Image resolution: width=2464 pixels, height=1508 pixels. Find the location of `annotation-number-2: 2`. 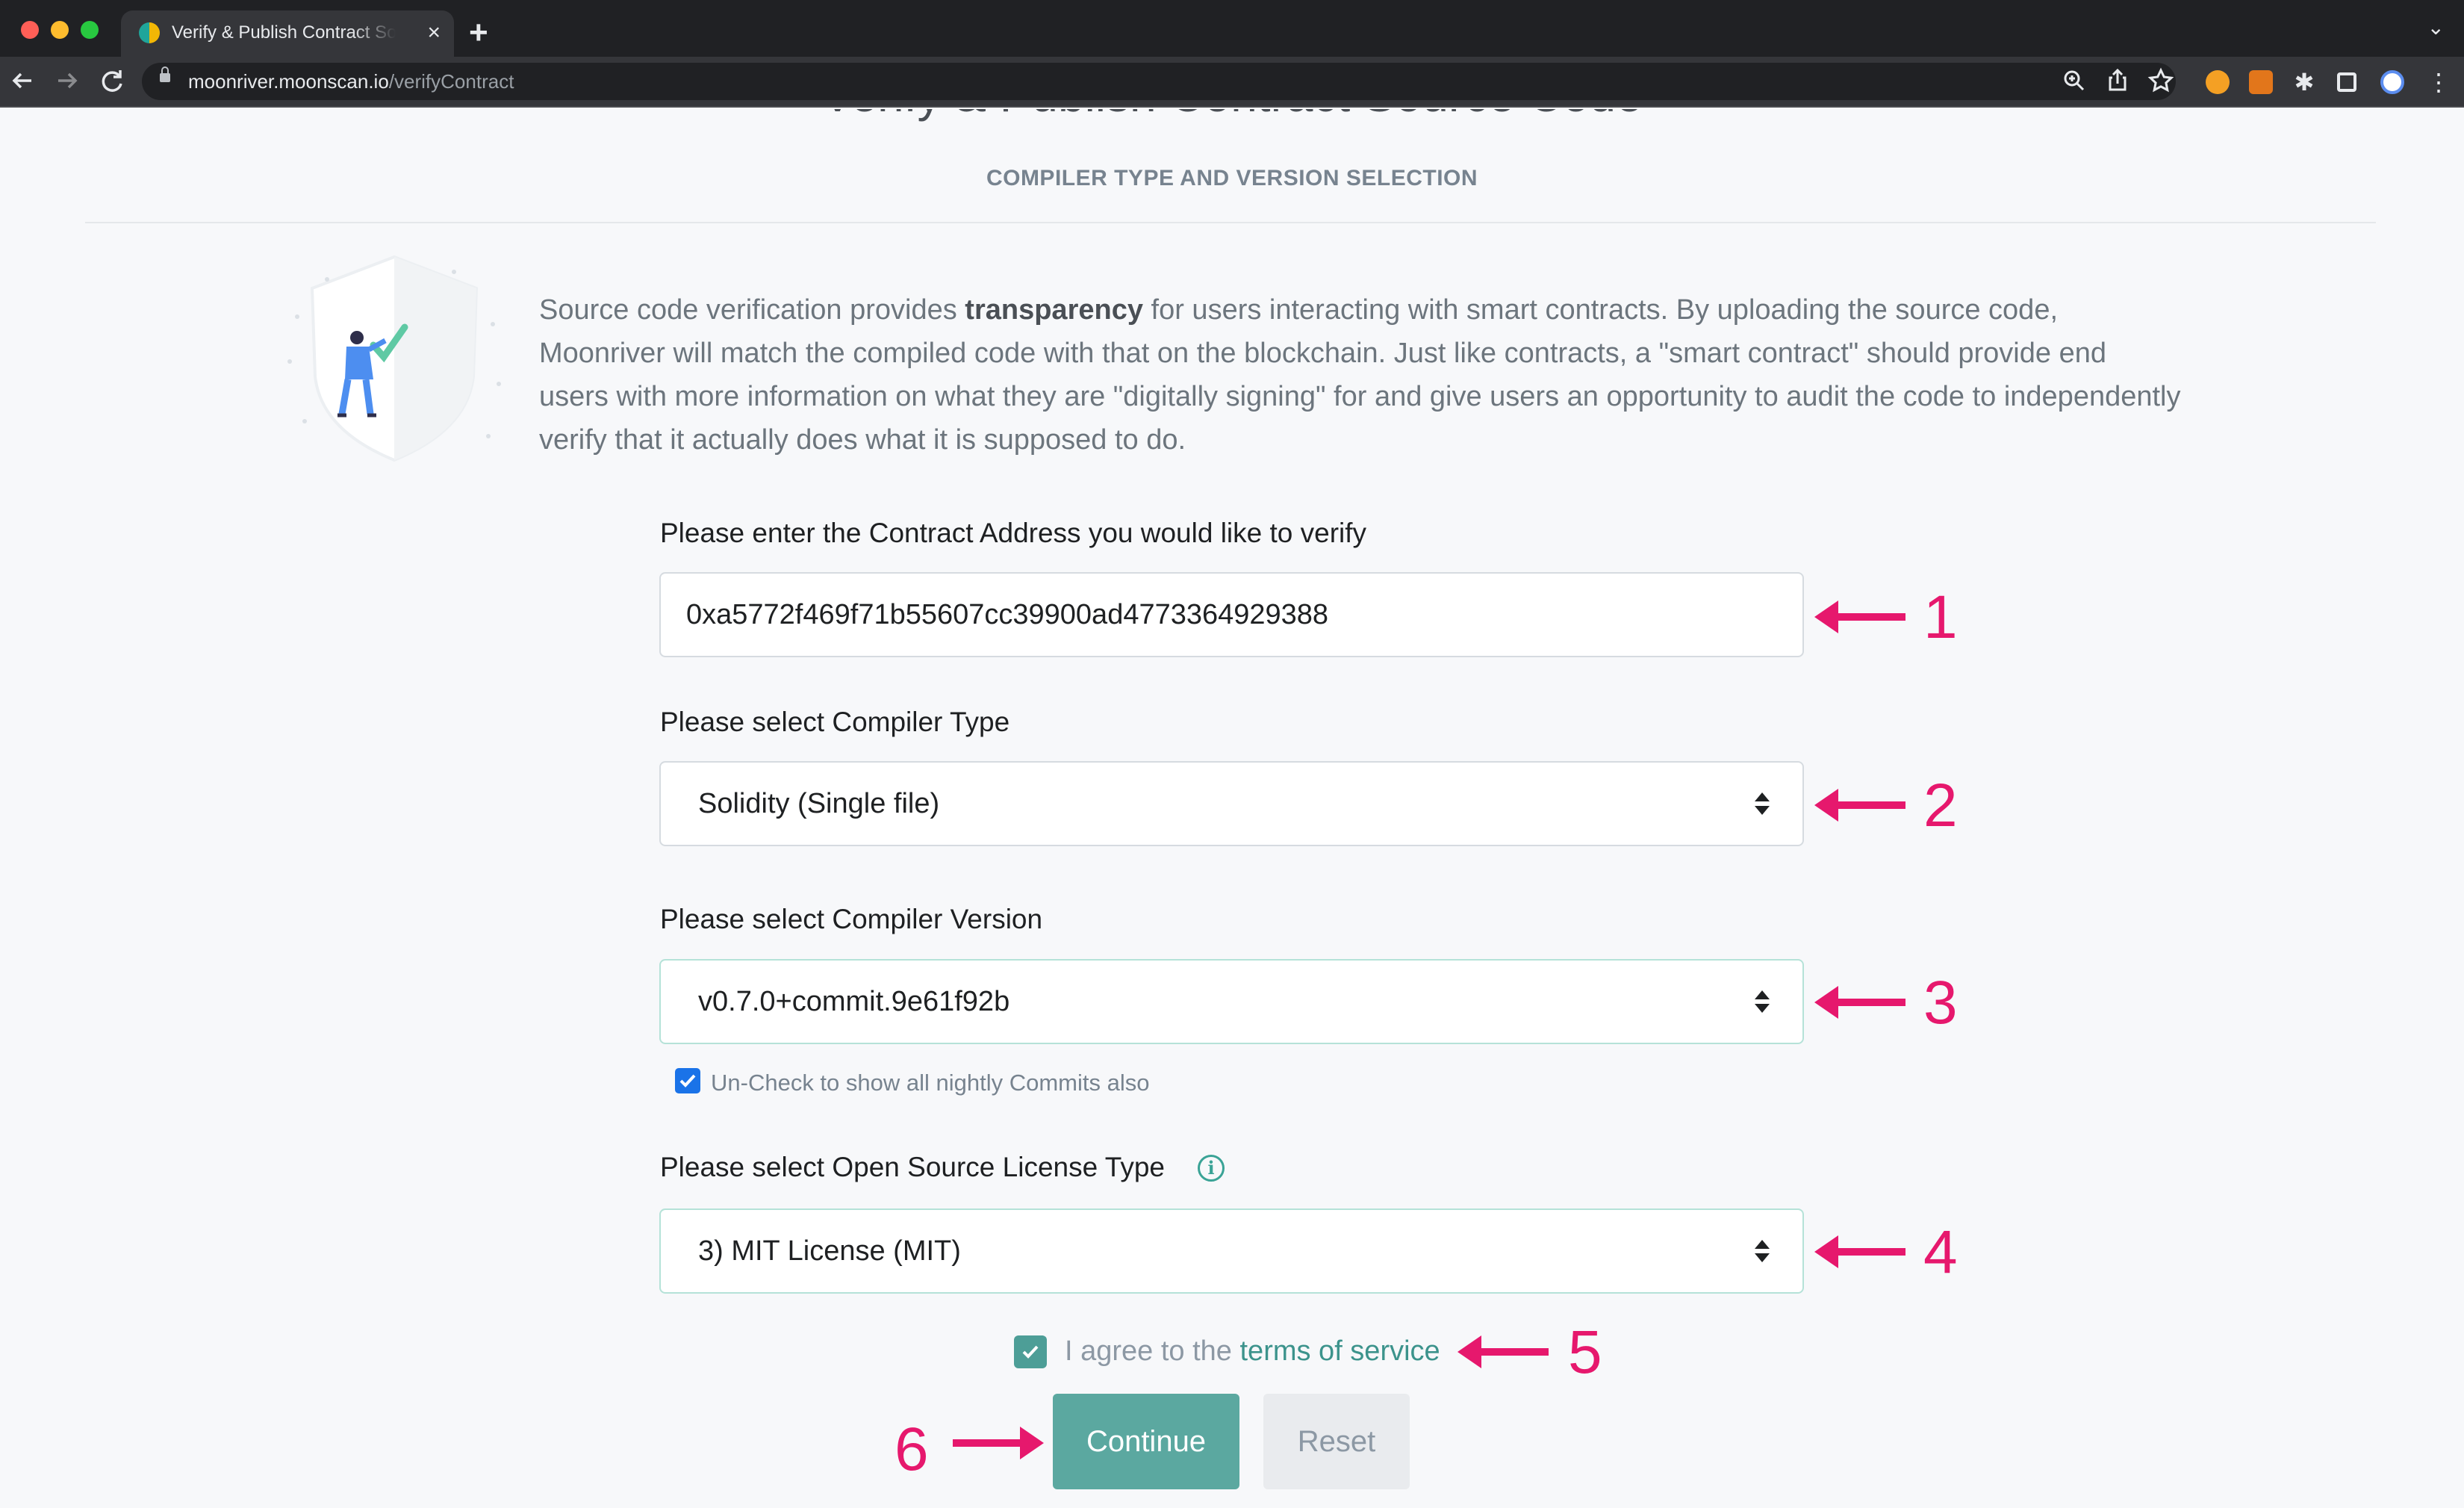

annotation-number-2: 2 is located at coordinates (1940, 806).